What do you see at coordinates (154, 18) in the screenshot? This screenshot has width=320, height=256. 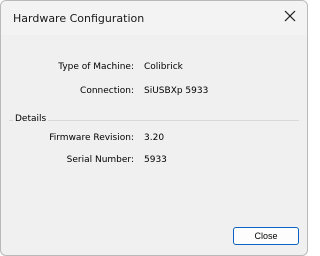 I see `title-bar: Hardware Configuration` at bounding box center [154, 18].